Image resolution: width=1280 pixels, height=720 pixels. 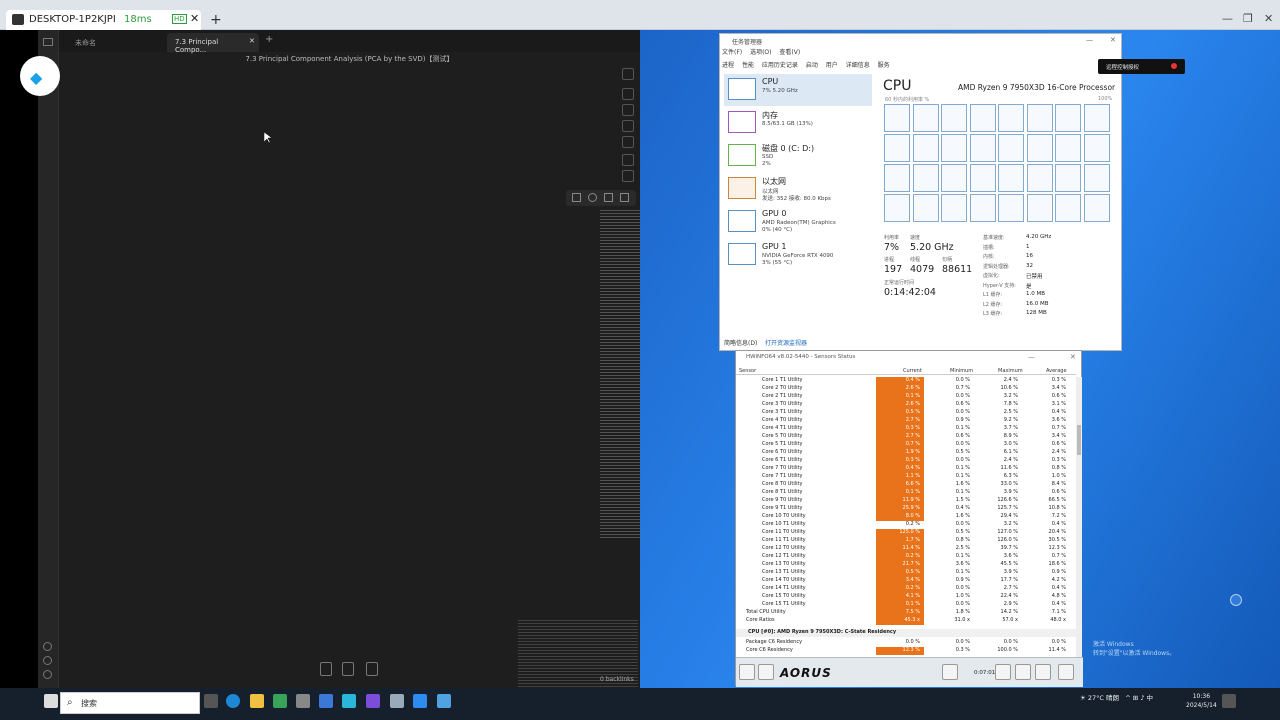 I want to click on perf-item-disk: 磁盘 0 (C: D:) SSD 2%, so click(x=798, y=156).